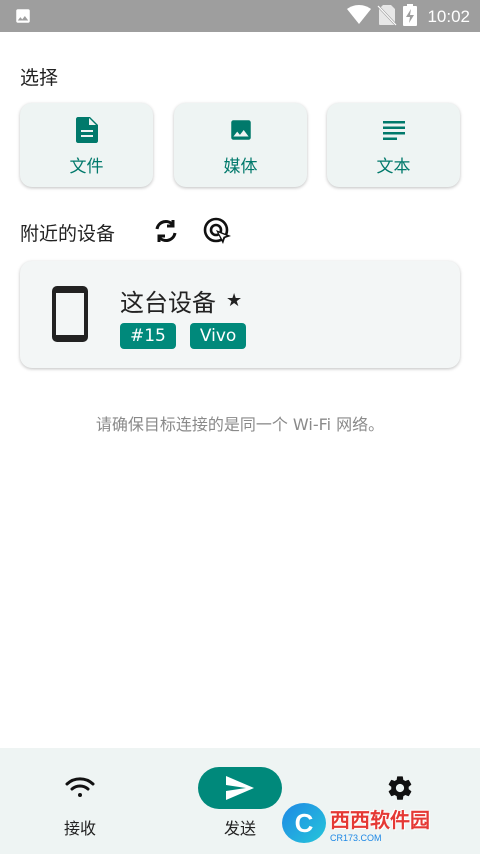 Image resolution: width=480 pixels, height=854 pixels. I want to click on select-section-title: 选择, so click(39, 78).